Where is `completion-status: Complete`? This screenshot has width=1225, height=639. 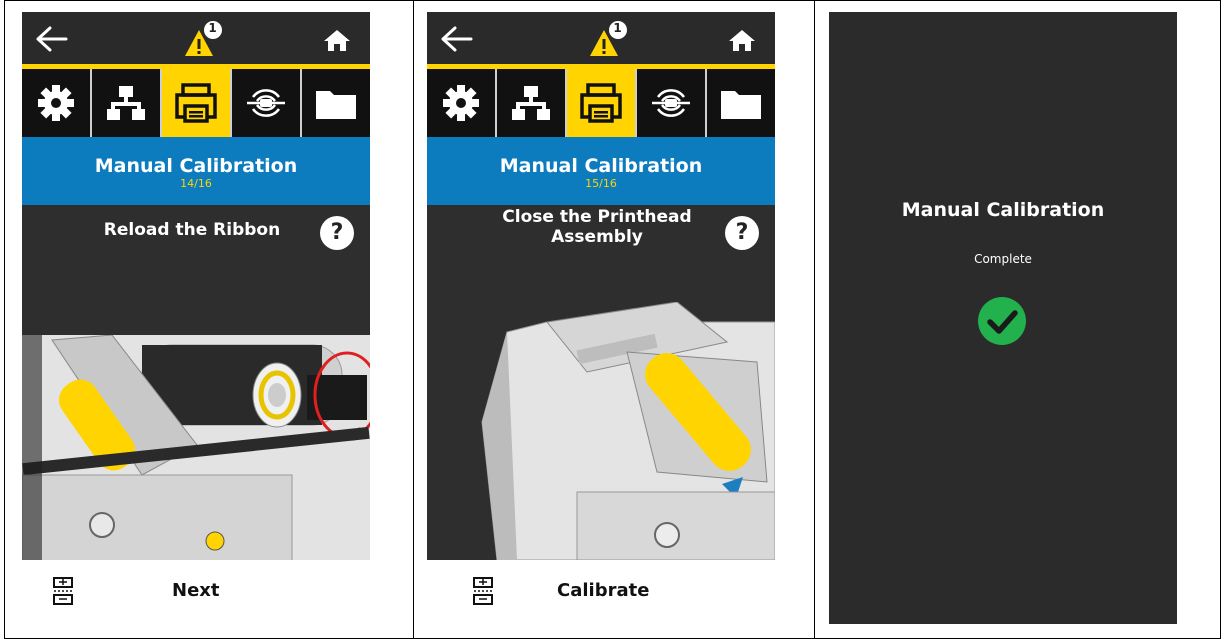
completion-status: Complete is located at coordinates (1003, 259).